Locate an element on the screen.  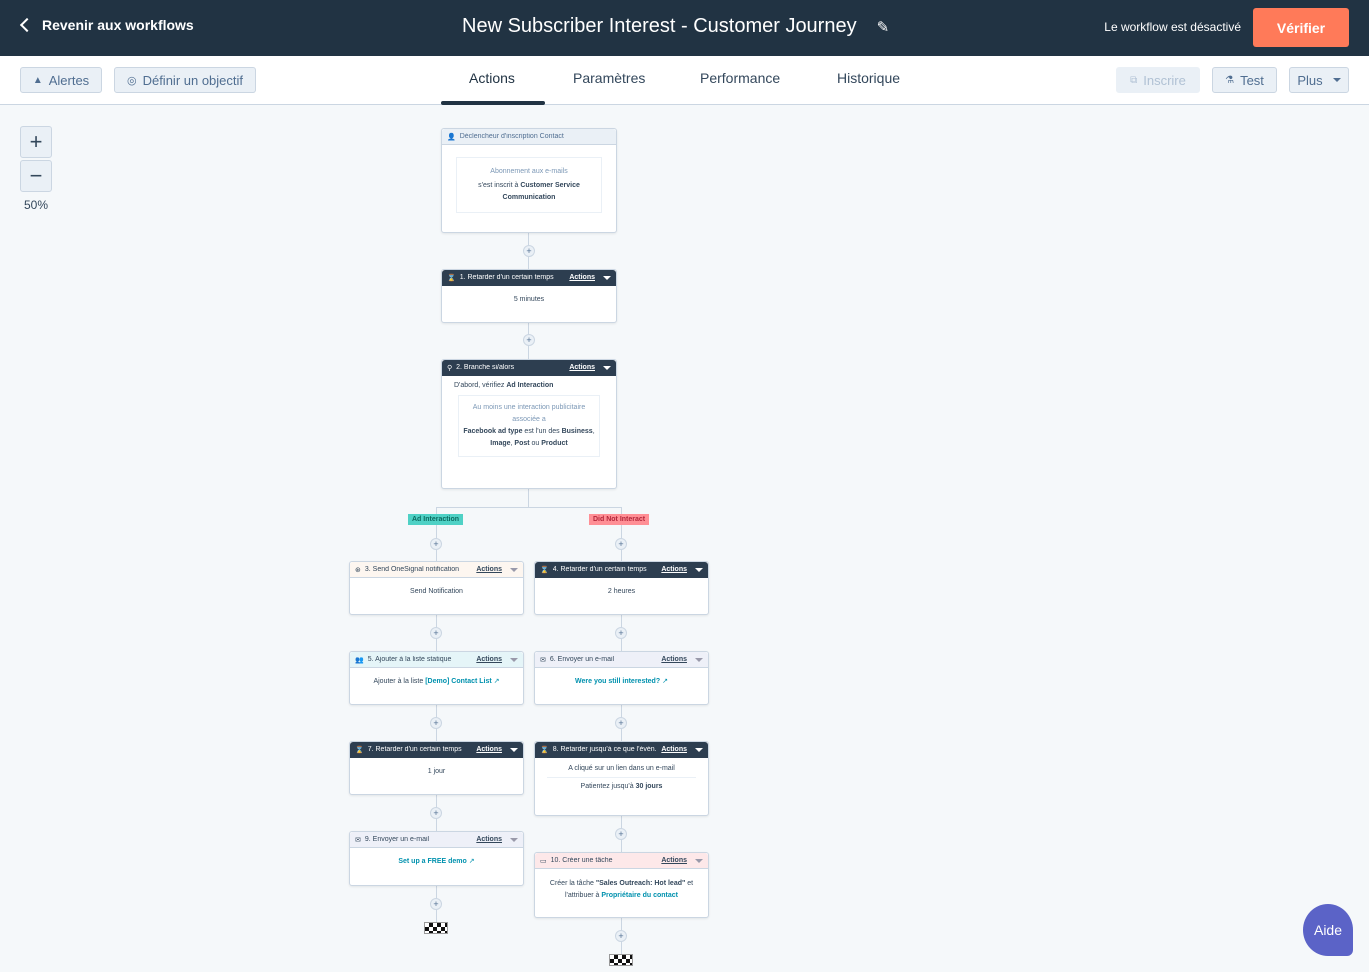
node-title: 2. Branche si/alors is located at coordinates (485, 367).